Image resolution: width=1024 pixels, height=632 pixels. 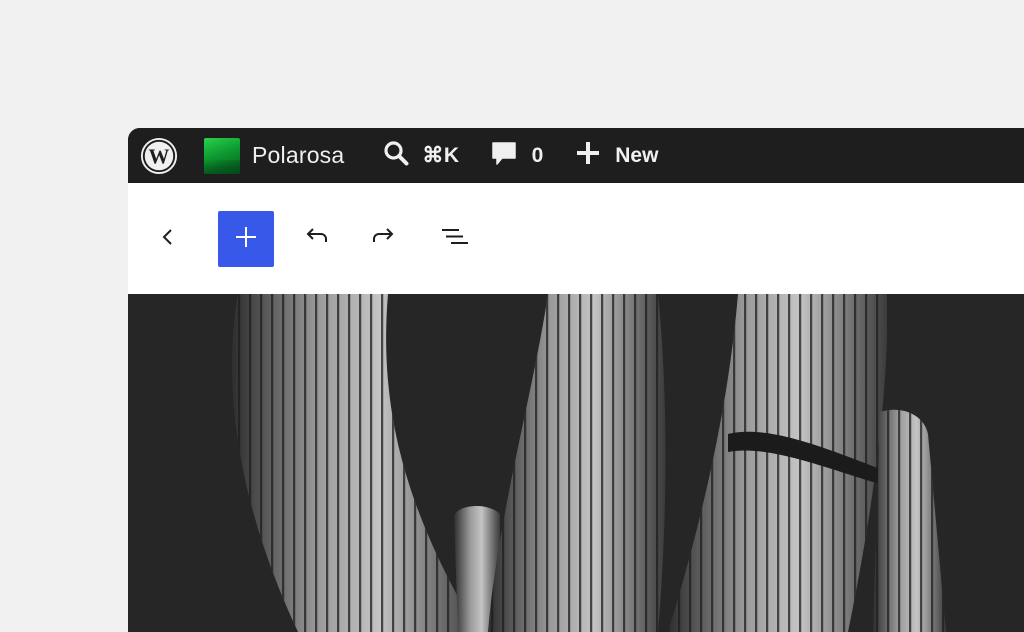 What do you see at coordinates (298, 155) in the screenshot?
I see `site-name: Polarosa` at bounding box center [298, 155].